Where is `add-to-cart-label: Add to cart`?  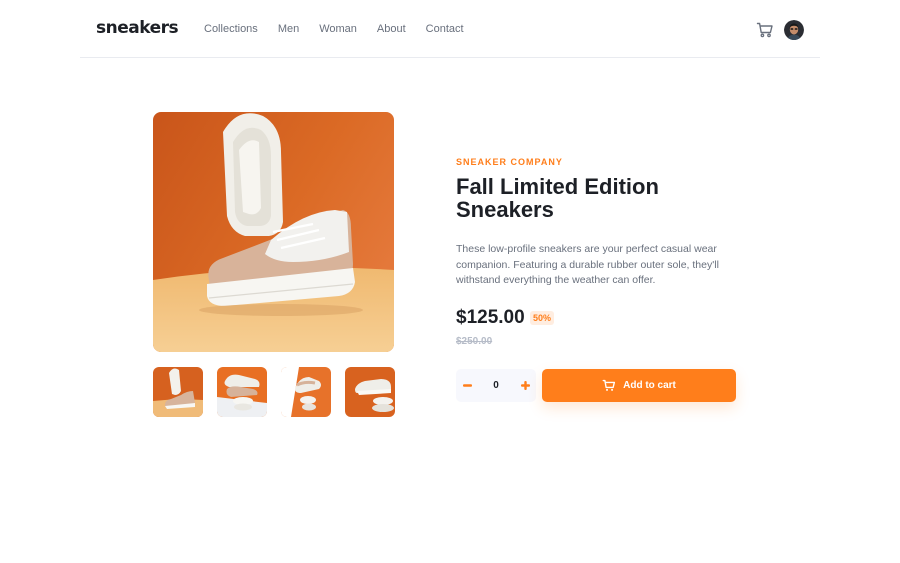
add-to-cart-label: Add to cart is located at coordinates (649, 385).